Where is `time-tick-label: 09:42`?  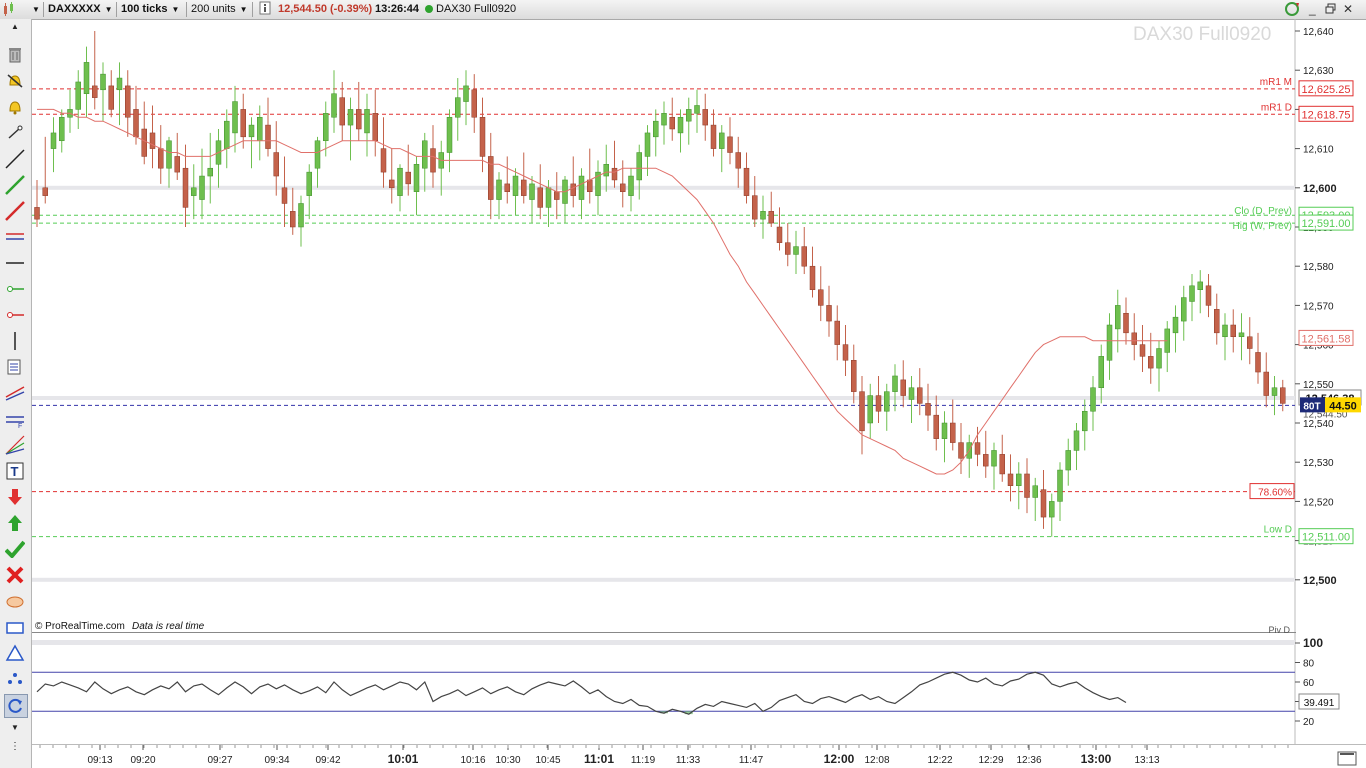 time-tick-label: 09:42 is located at coordinates (327, 760).